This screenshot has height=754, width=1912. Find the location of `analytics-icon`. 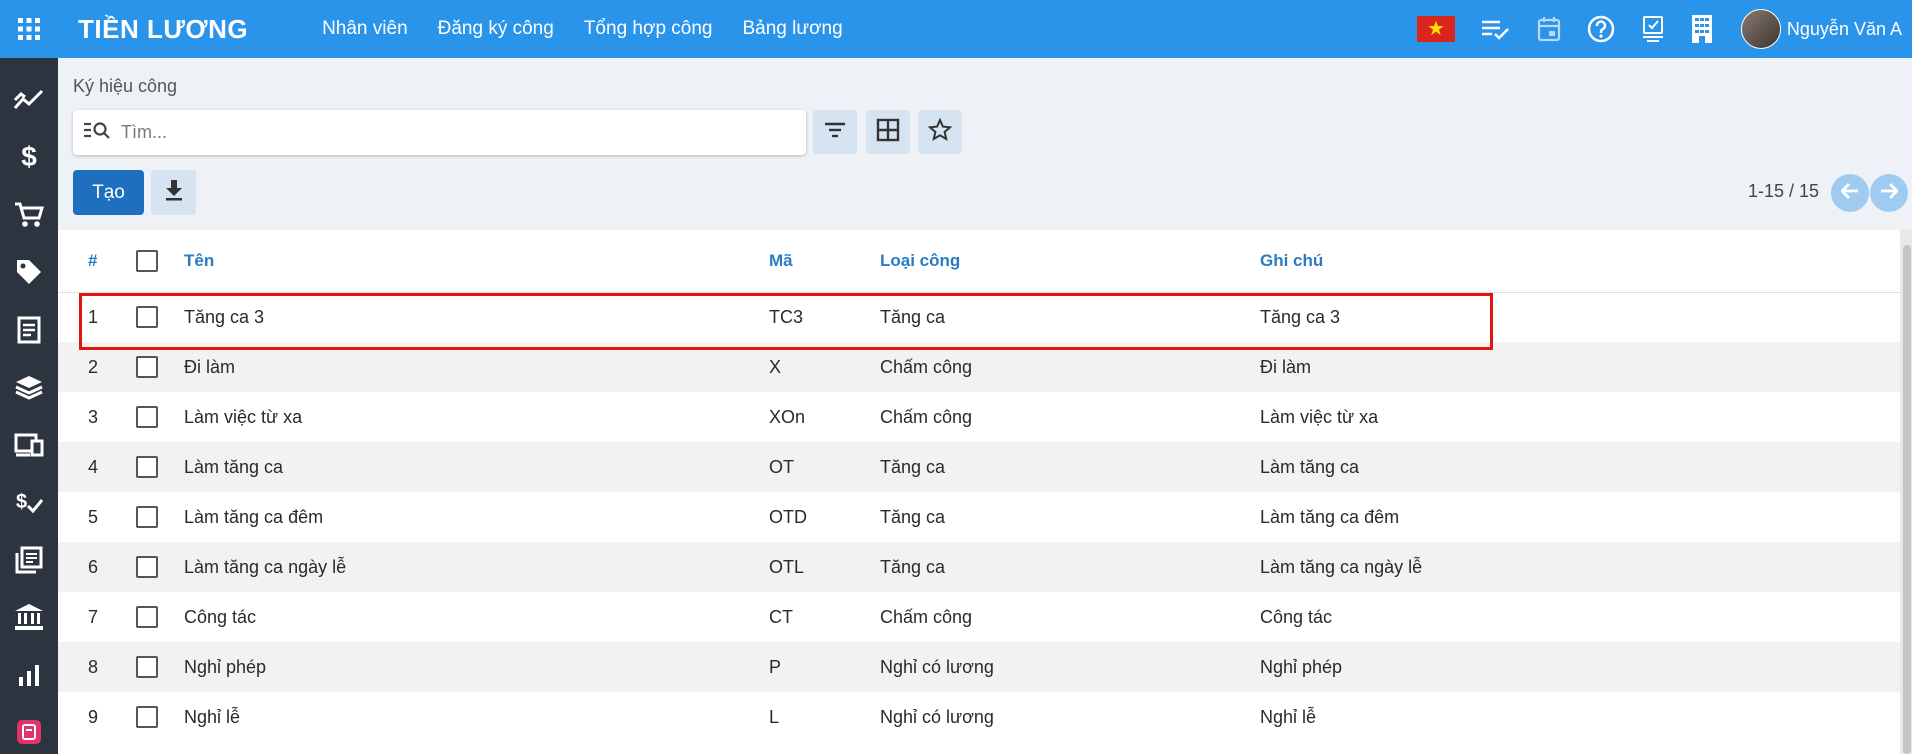

analytics-icon is located at coordinates (29, 100).